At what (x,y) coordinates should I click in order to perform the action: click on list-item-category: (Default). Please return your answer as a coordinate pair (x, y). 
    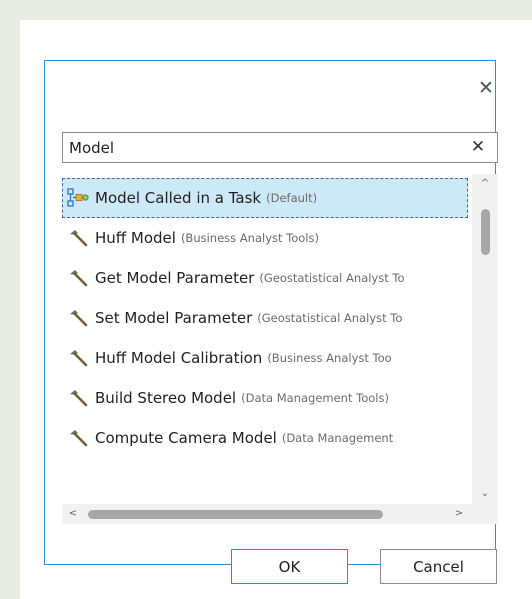
    Looking at the image, I should click on (292, 198).